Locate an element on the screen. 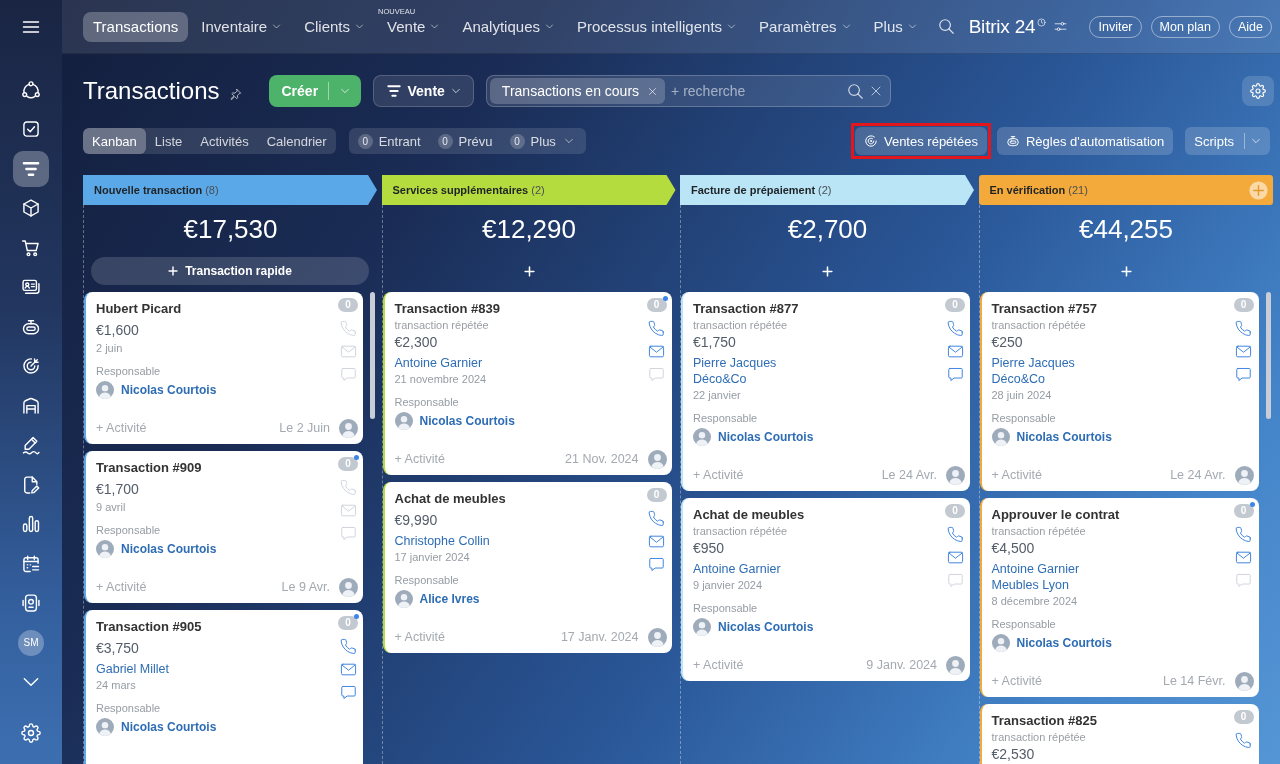 The height and width of the screenshot is (764, 1280). card-title: Transaction #909 is located at coordinates (149, 467).